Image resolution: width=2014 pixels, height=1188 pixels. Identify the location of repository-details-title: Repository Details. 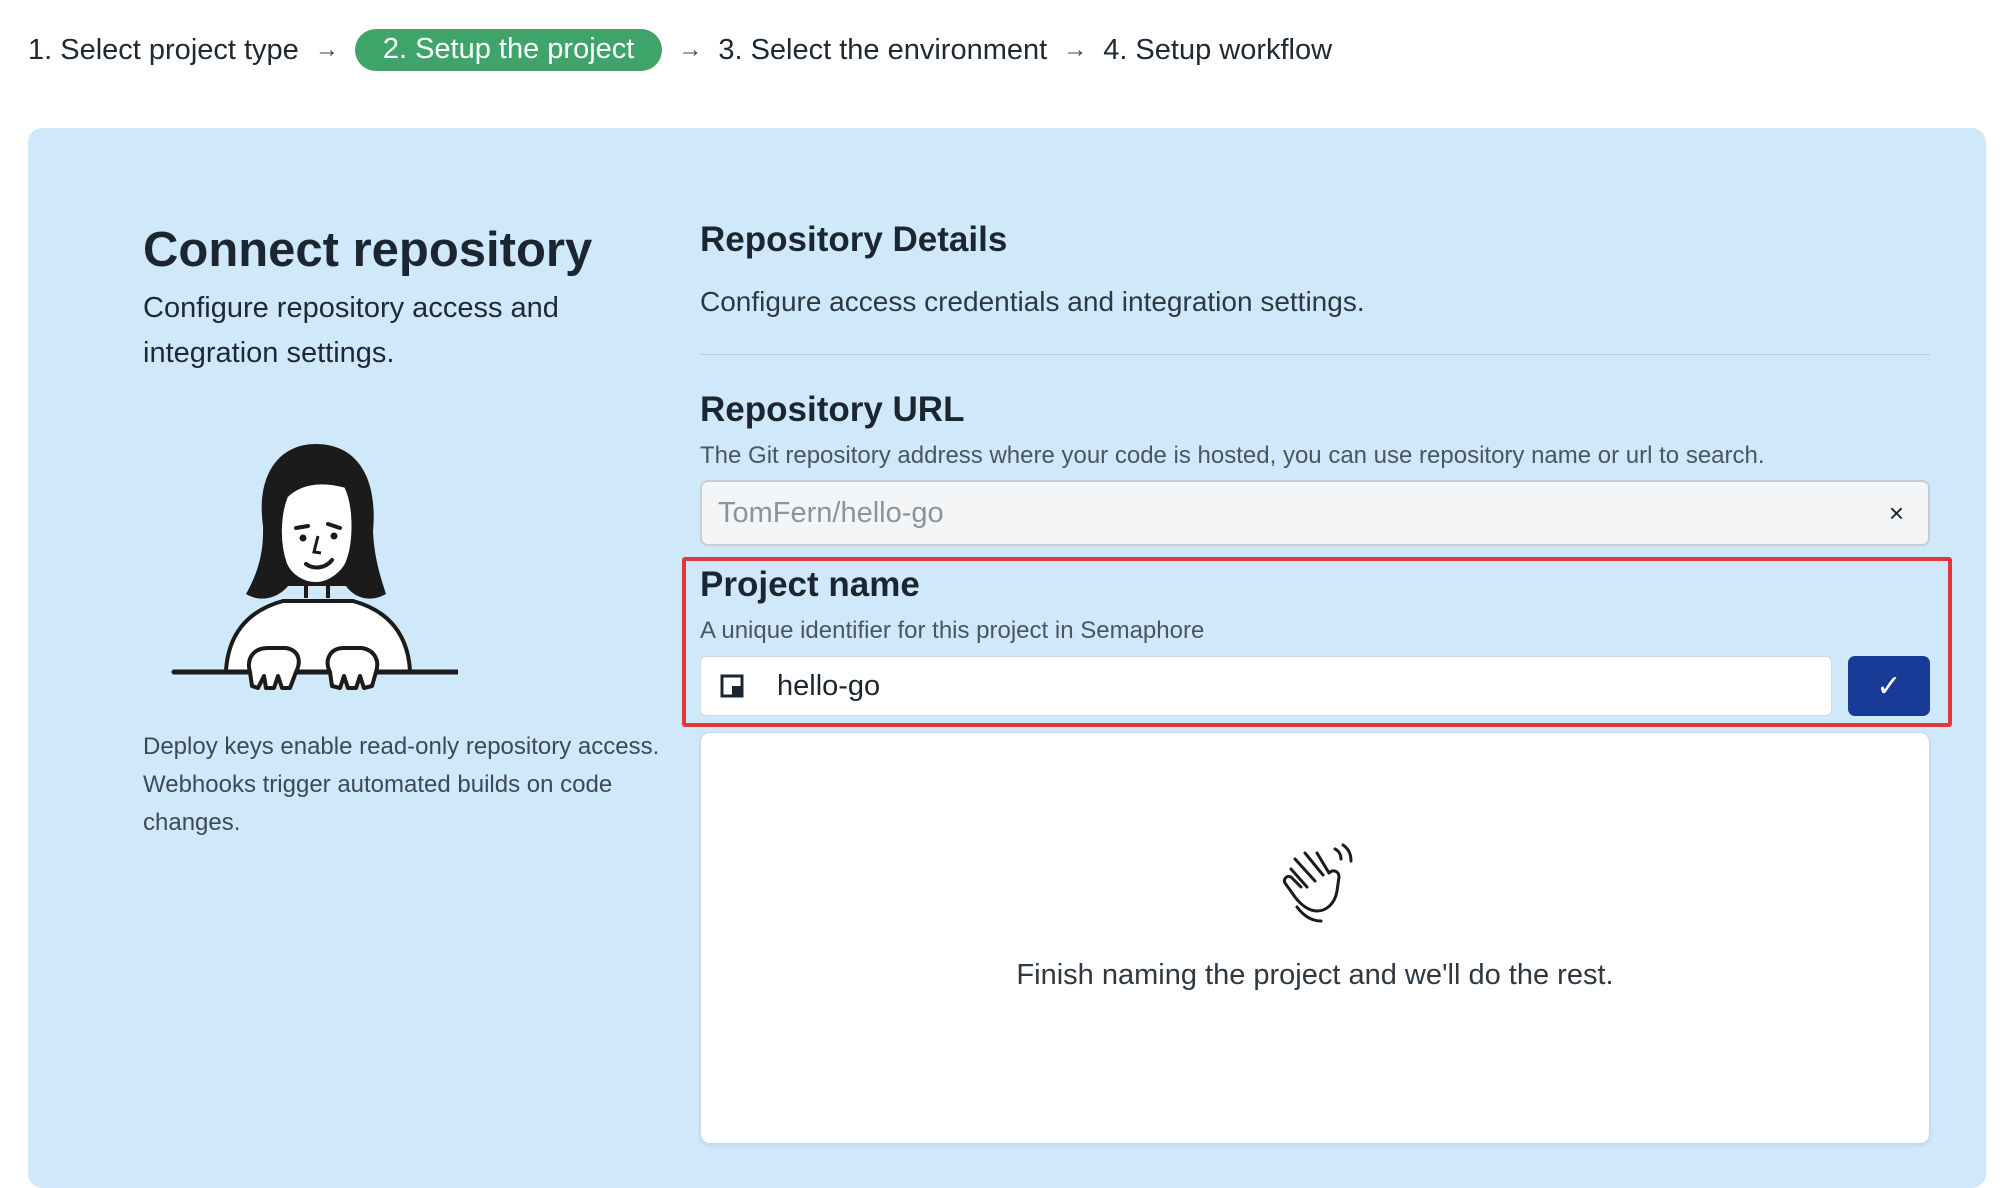
(854, 239).